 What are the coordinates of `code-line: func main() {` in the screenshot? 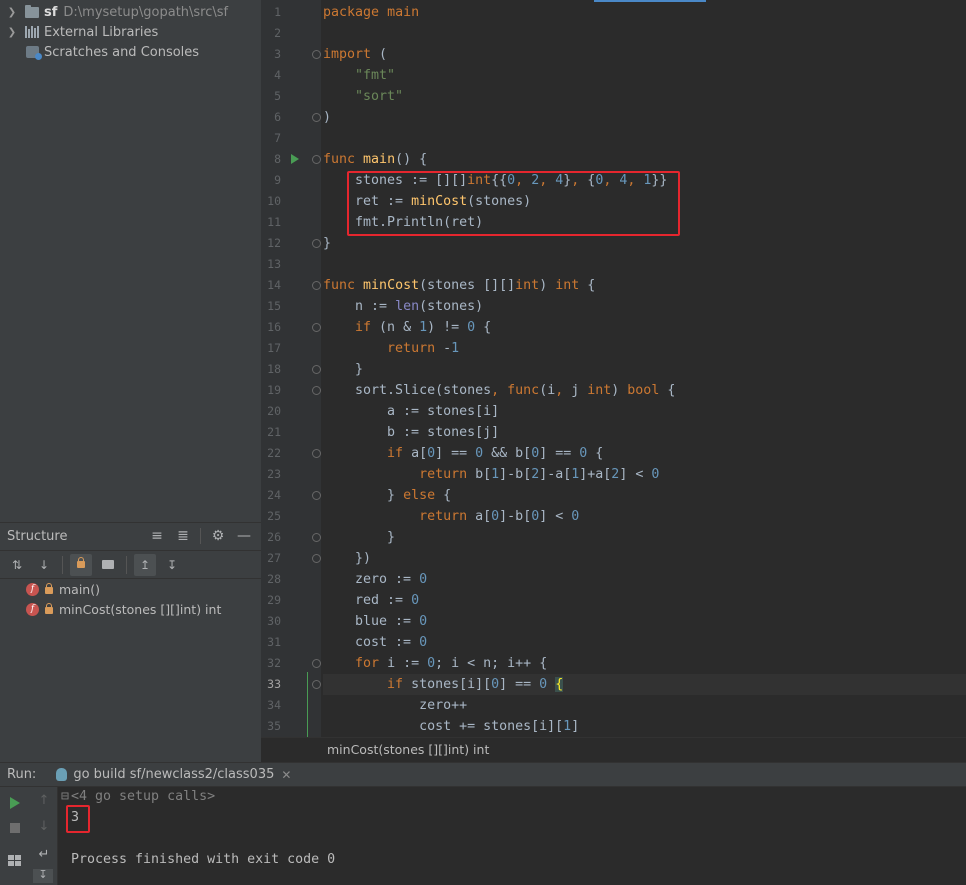 It's located at (644, 159).